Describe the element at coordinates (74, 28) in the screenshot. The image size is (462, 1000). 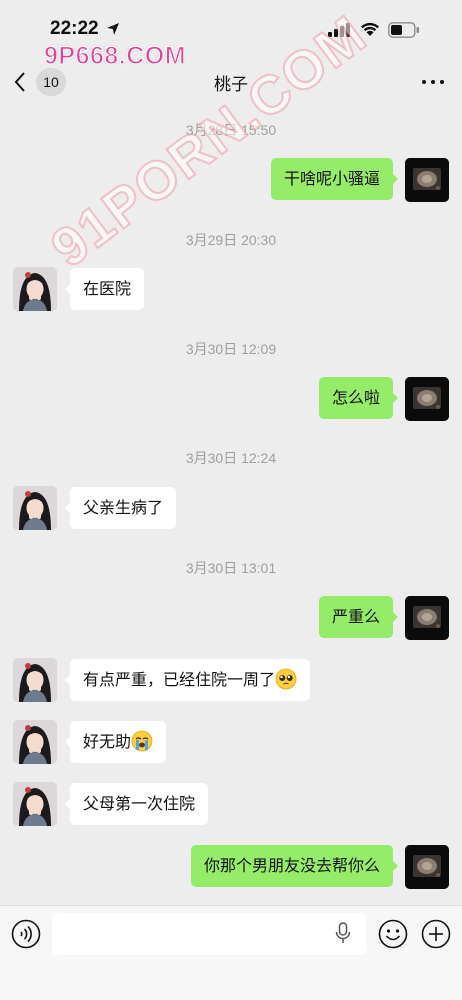
I see `status-time: 22:22` at that location.